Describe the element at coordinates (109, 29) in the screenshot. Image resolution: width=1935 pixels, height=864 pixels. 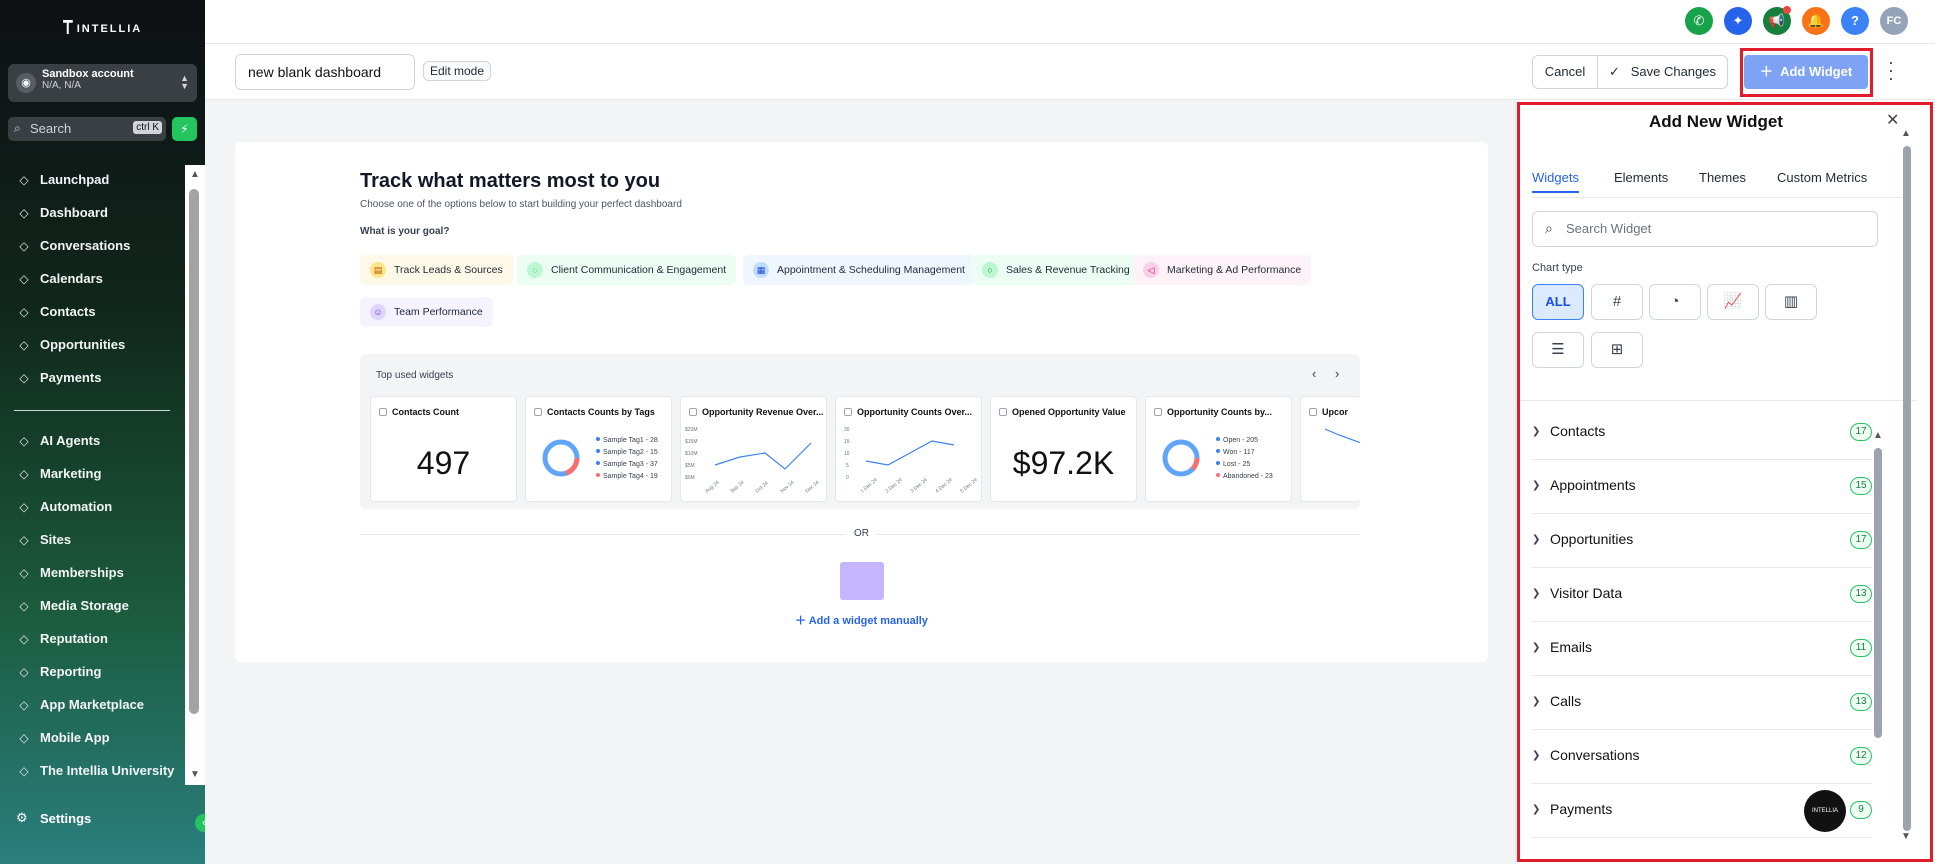
I see `brand-name: INTELLIA` at that location.